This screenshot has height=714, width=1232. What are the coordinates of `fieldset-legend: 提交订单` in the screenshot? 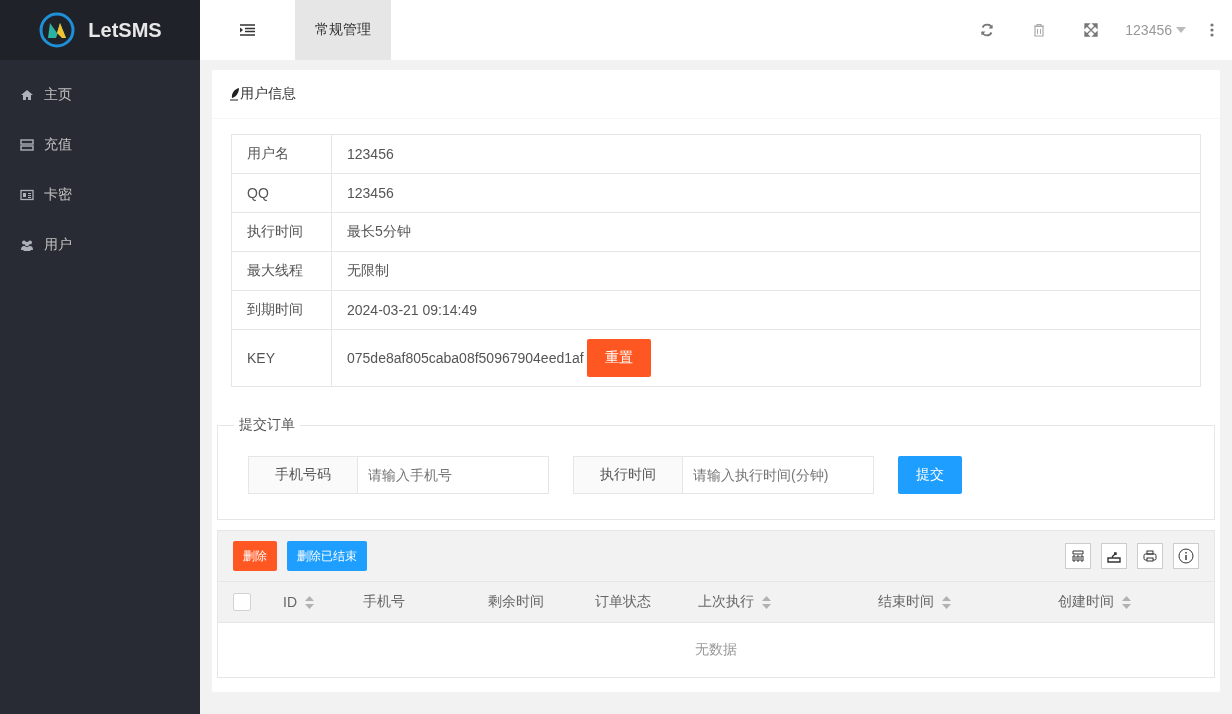 It's located at (267, 425).